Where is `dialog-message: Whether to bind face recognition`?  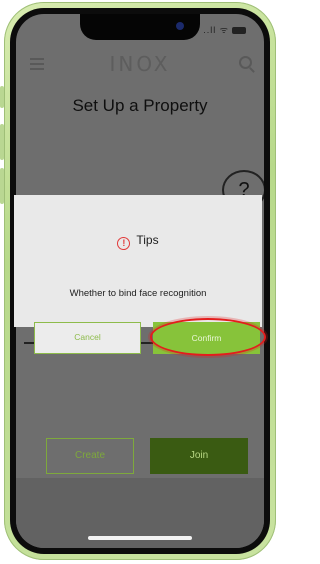
dialog-message: Whether to bind face recognition is located at coordinates (138, 293).